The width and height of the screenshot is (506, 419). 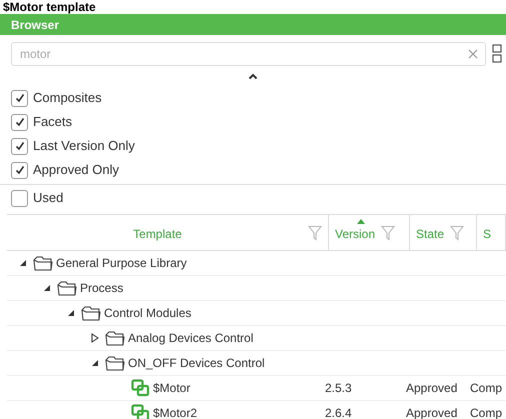 What do you see at coordinates (497, 54) in the screenshot?
I see `layout-icon` at bounding box center [497, 54].